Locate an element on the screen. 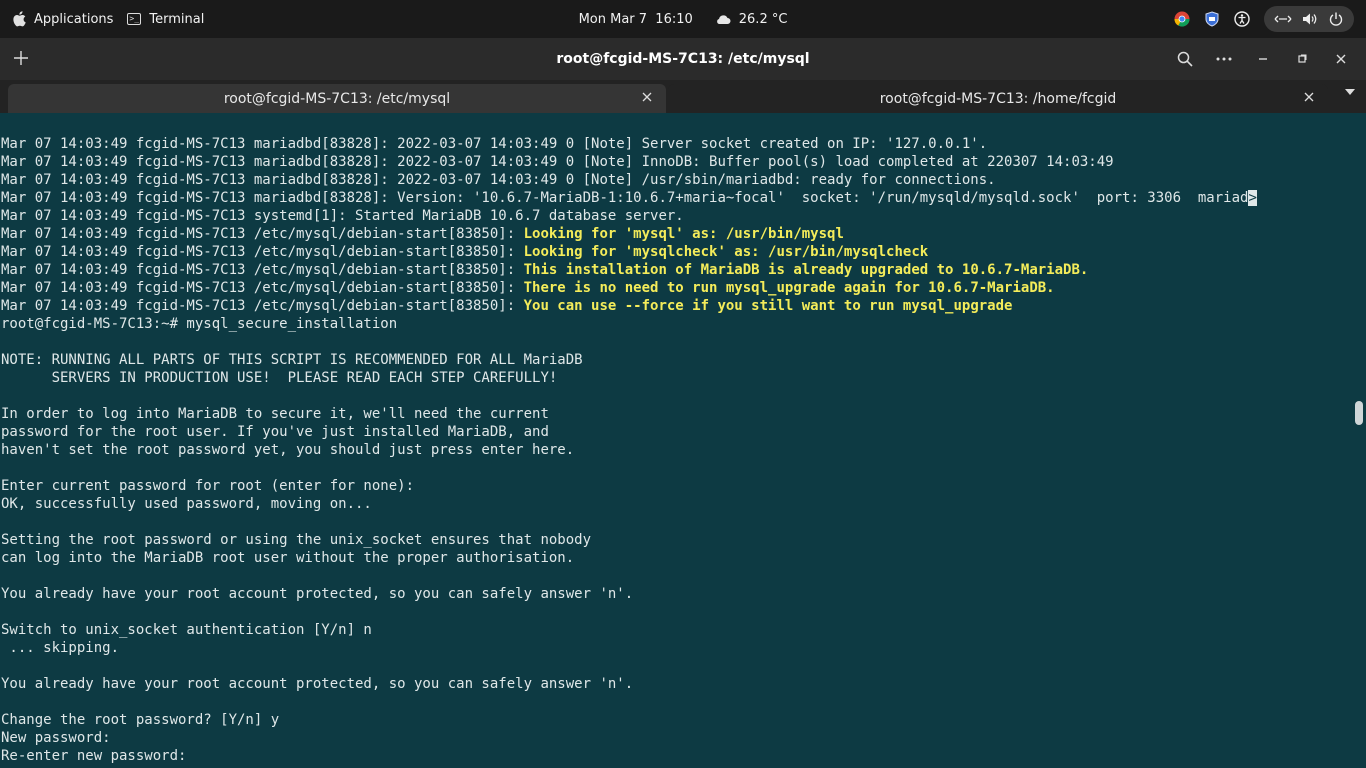 Image resolution: width=1366 pixels, height=768 pixels. tab-home-fcgid: root@fcgid-MS-7C13: /home/fcgid is located at coordinates (998, 98).